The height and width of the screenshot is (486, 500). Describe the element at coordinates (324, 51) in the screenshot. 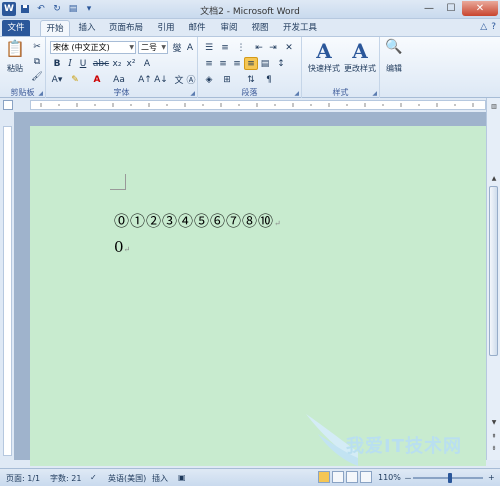

I see `quick-styles-icon: A` at that location.